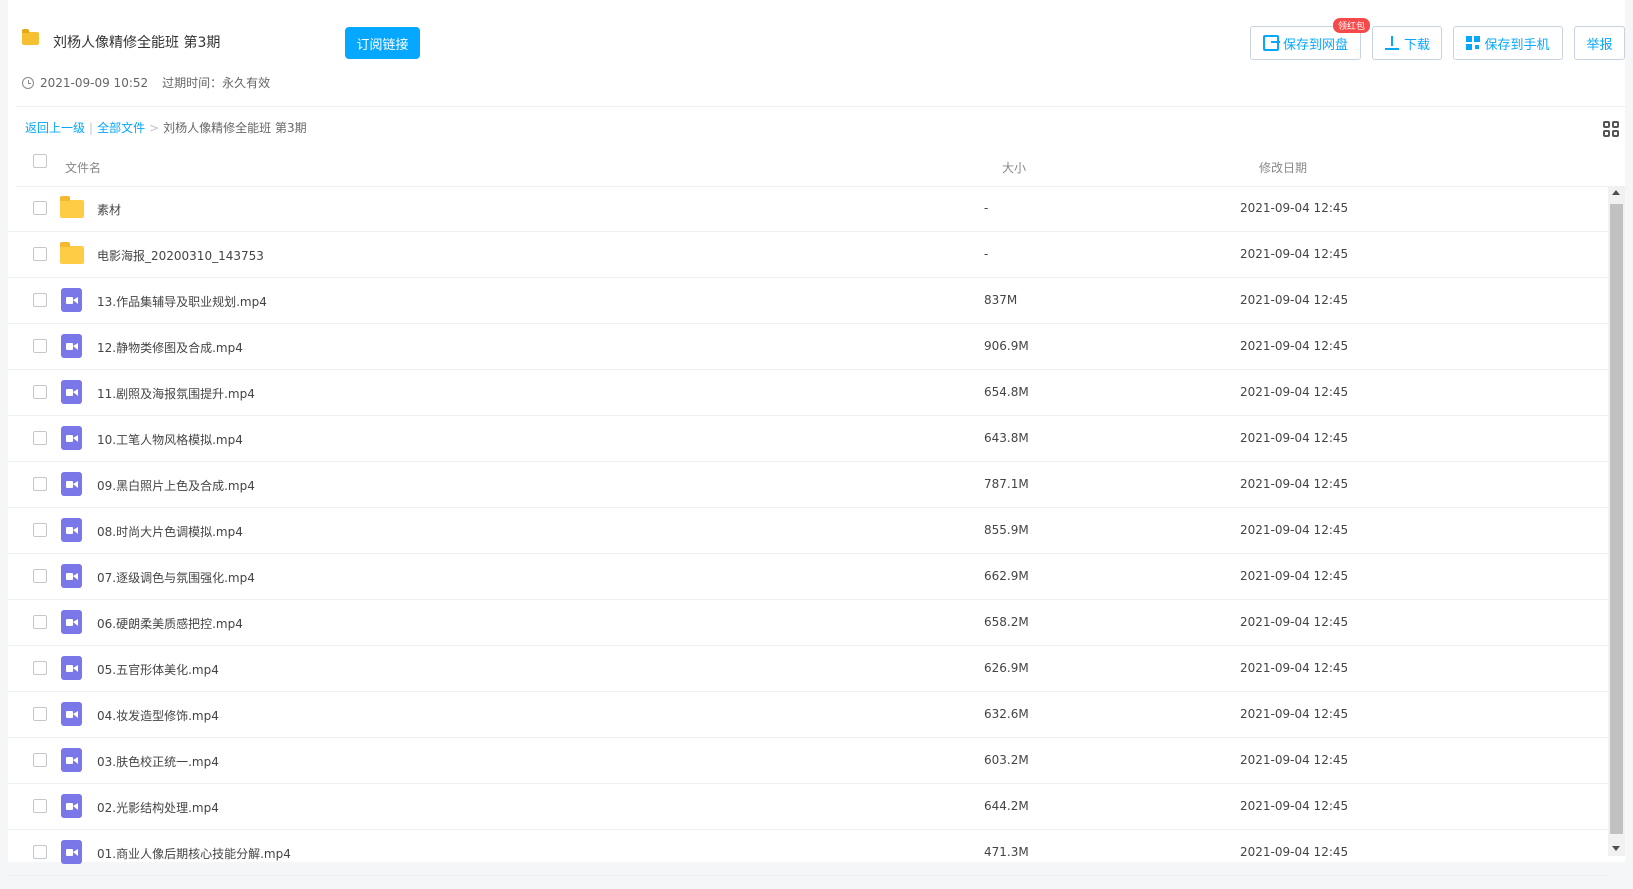 The height and width of the screenshot is (889, 1633). I want to click on file-name: 03.肤色校正统一.mp4, so click(158, 761).